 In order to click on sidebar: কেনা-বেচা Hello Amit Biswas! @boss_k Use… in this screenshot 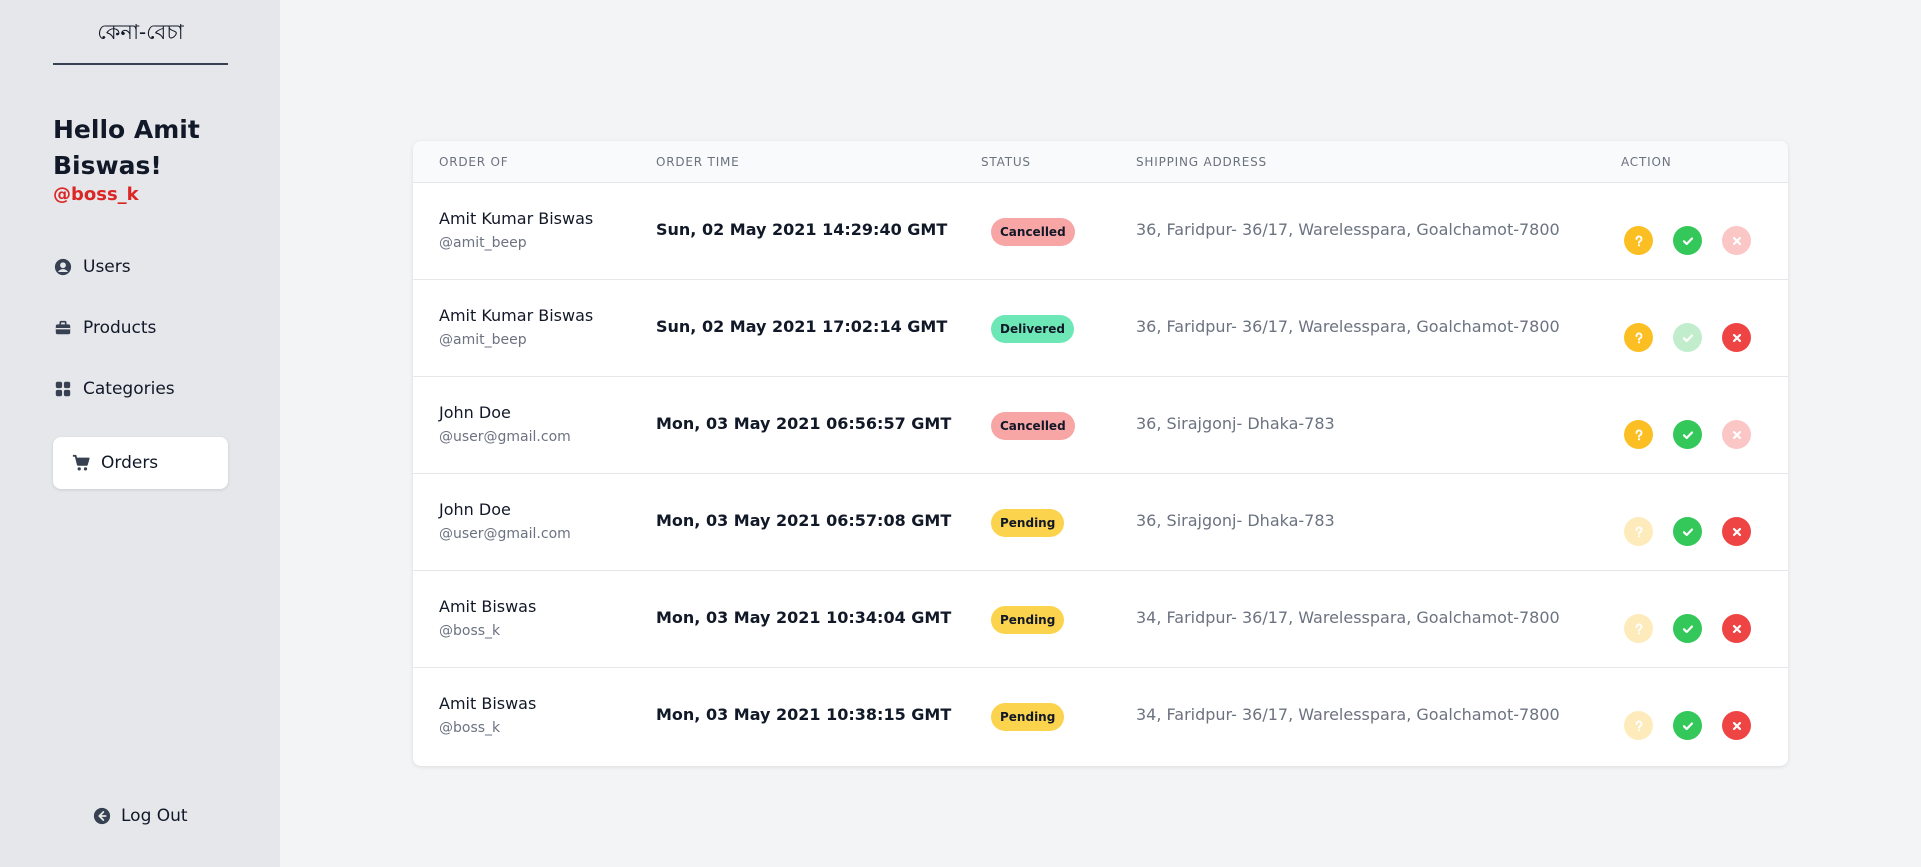, I will do `click(140, 433)`.